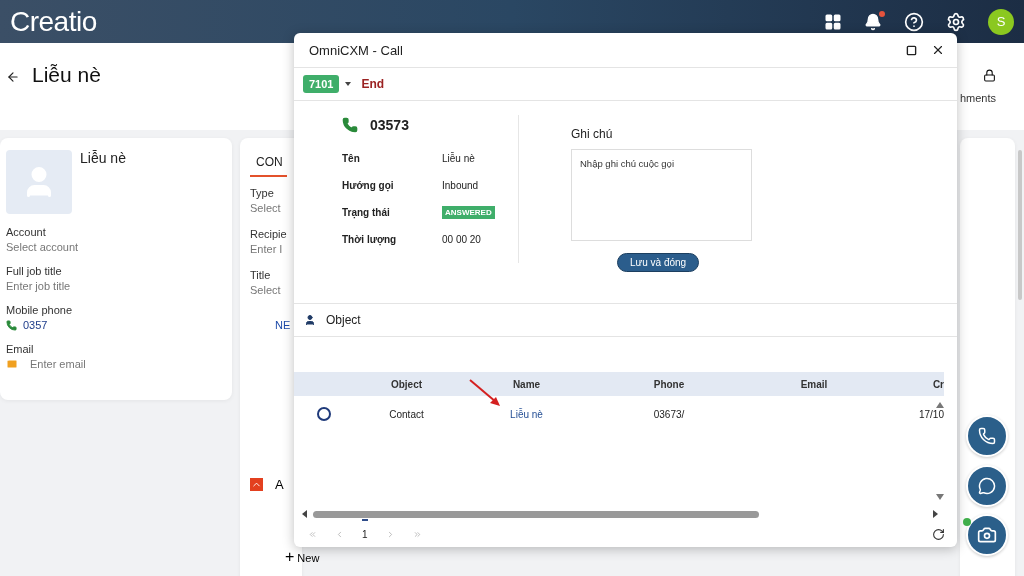  What do you see at coordinates (343, 320) in the screenshot?
I see `section-title: Object` at bounding box center [343, 320].